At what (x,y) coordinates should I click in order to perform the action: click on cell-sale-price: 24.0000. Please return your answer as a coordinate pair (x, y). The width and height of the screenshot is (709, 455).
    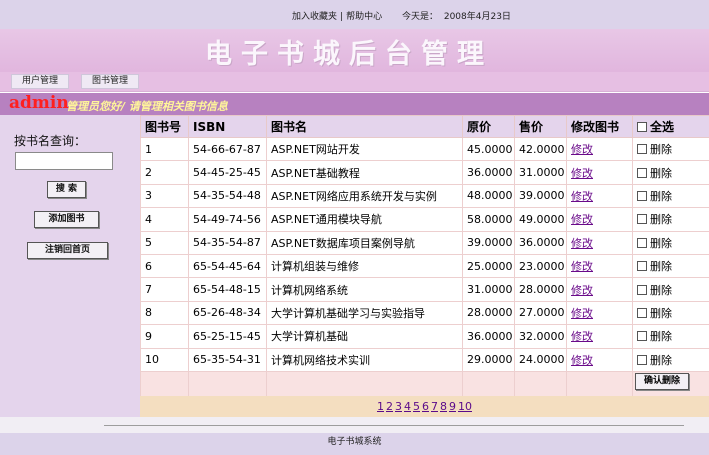
    Looking at the image, I should click on (540, 359).